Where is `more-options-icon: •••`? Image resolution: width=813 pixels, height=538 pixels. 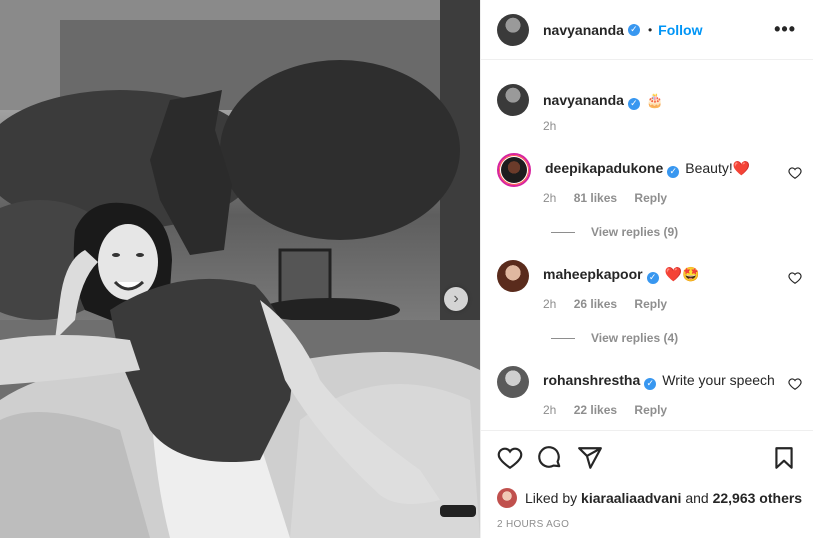 more-options-icon: ••• is located at coordinates (785, 29).